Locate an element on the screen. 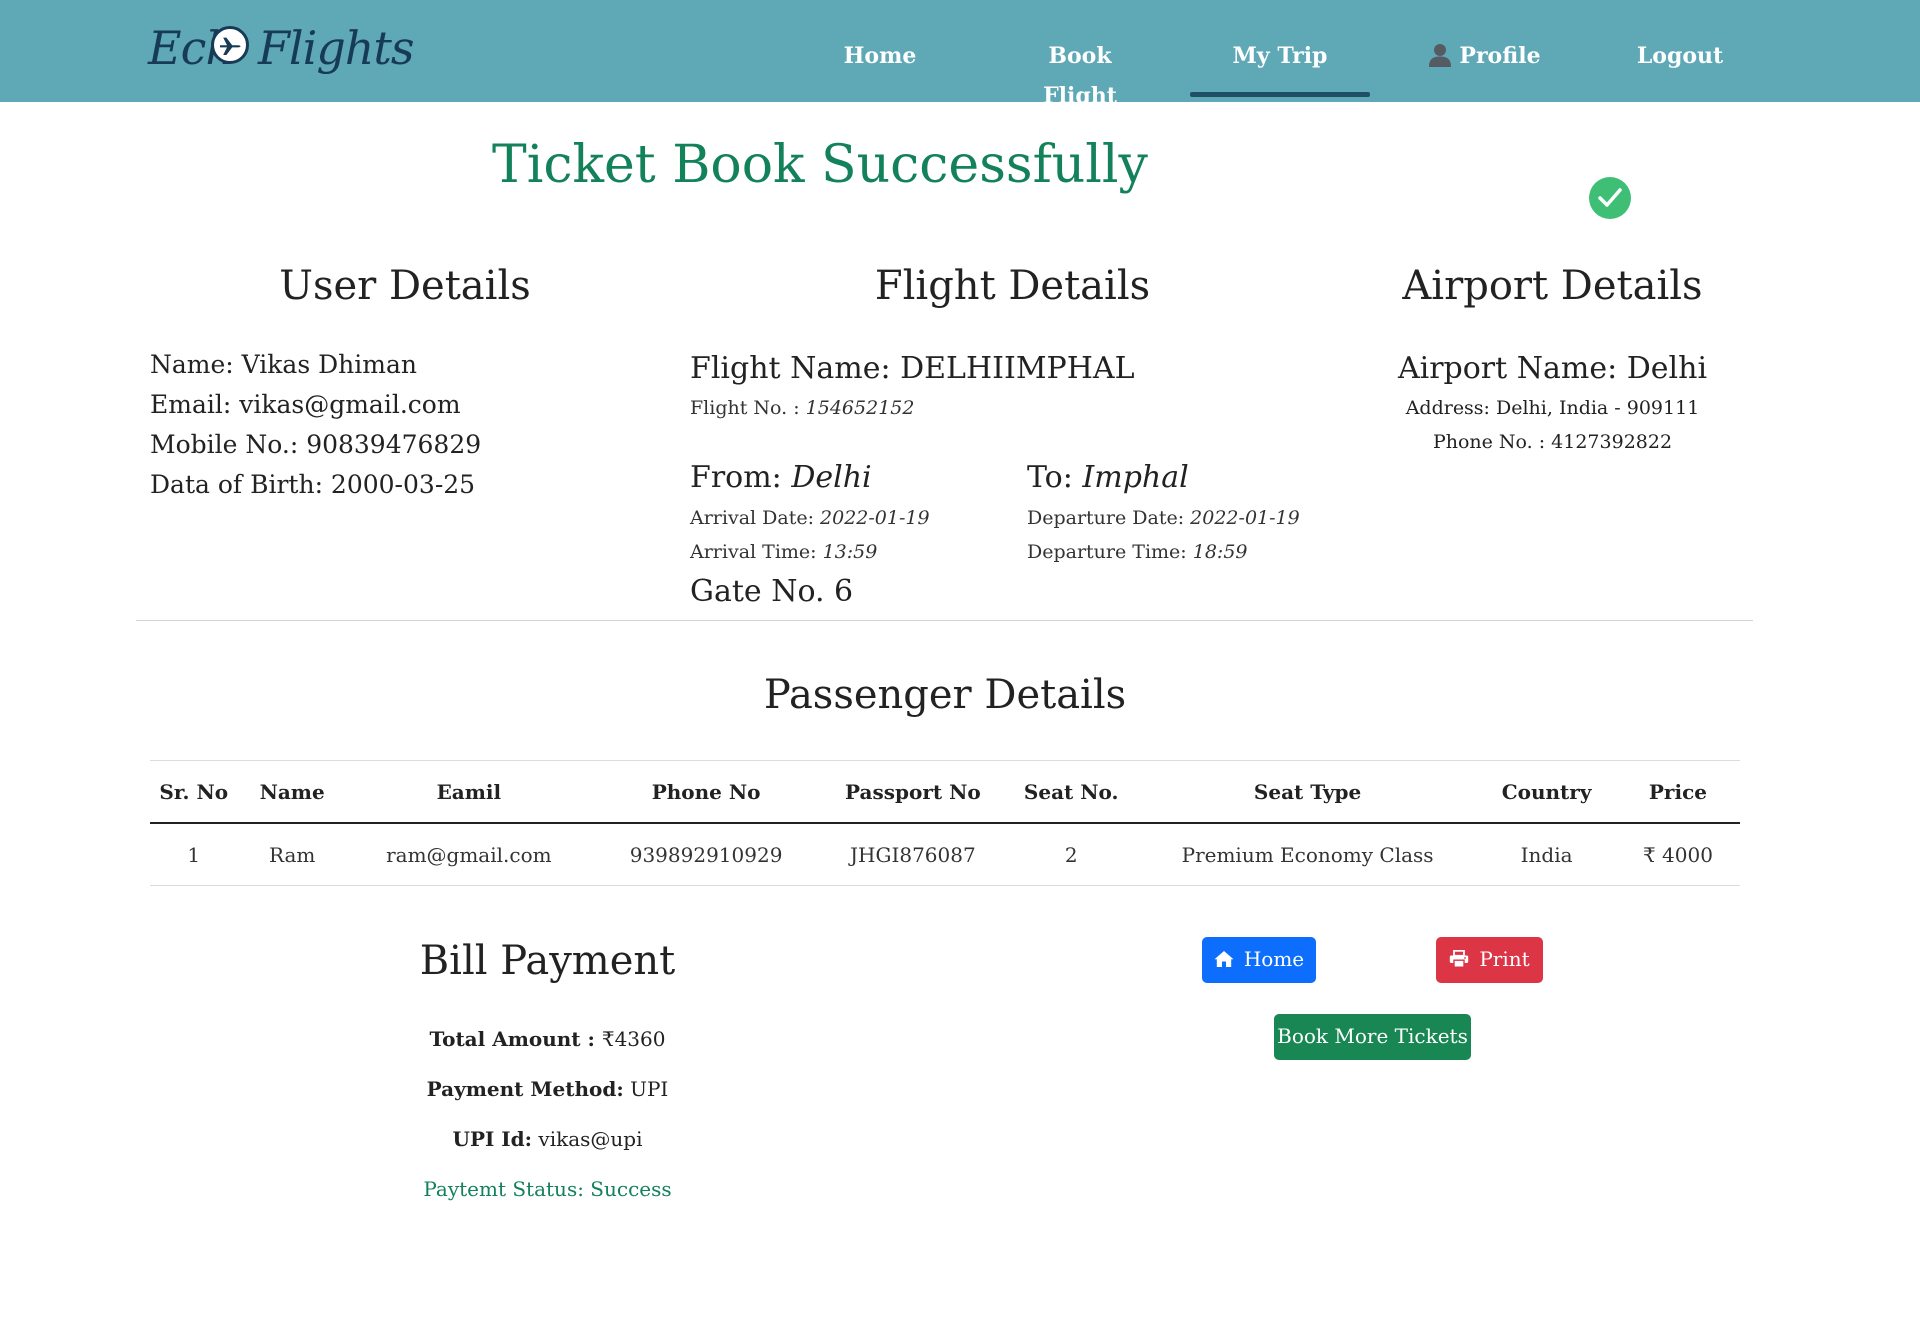 The height and width of the screenshot is (1317, 1920). passenger-details-heading: Passenger Details is located at coordinates (945, 695).